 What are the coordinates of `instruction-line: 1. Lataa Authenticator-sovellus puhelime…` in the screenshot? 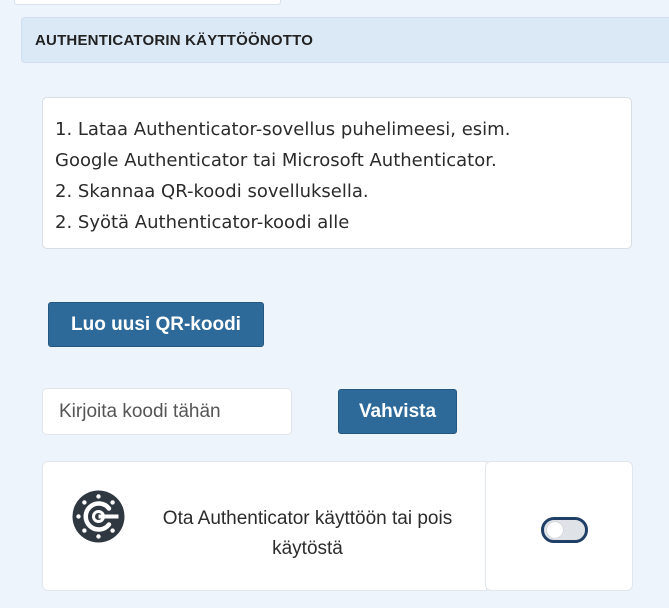 It's located at (283, 129).